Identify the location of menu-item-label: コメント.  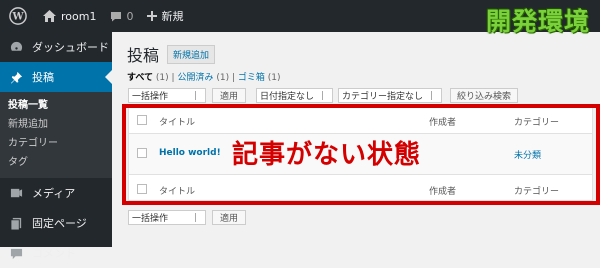
(54, 253).